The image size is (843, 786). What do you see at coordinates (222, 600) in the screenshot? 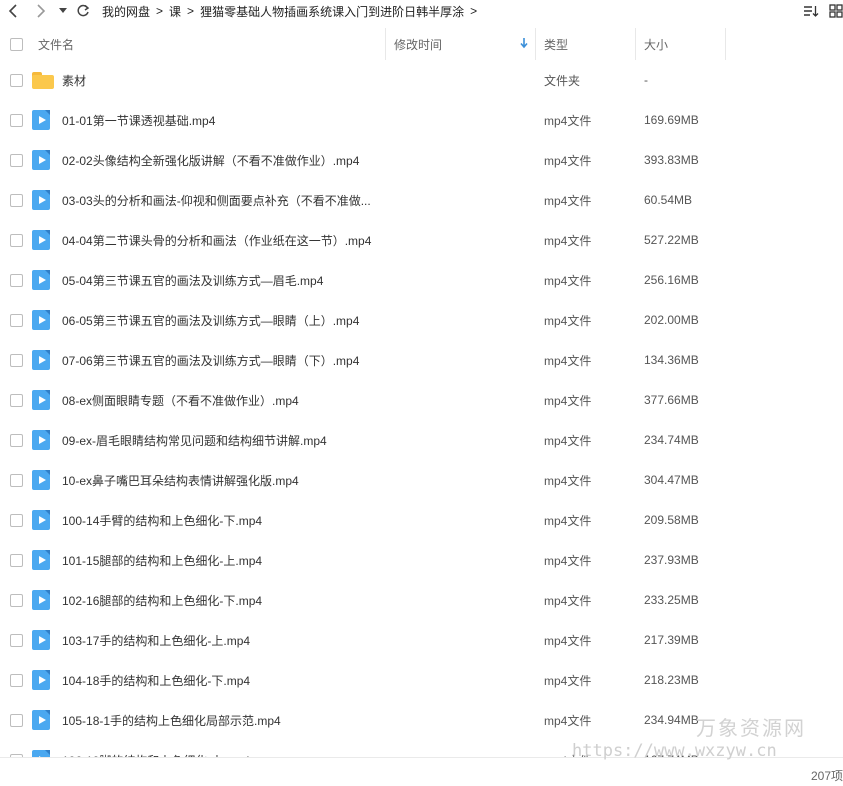
I see `file-name: 102-16腿部的结构和上色细化-下.mp4` at bounding box center [222, 600].